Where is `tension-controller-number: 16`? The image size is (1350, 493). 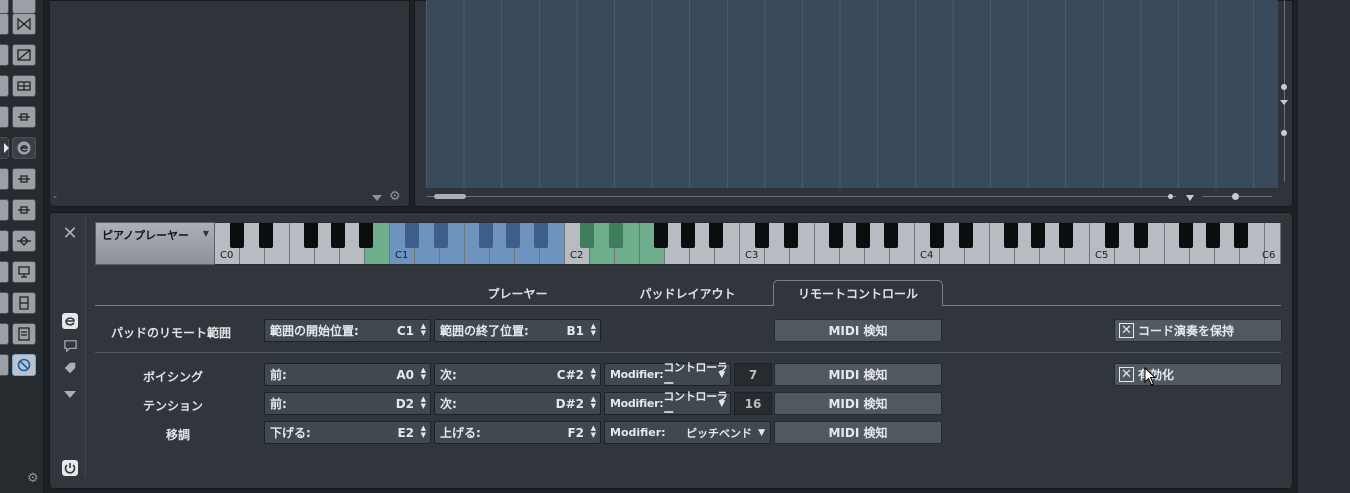
tension-controller-number: 16 is located at coordinates (753, 403).